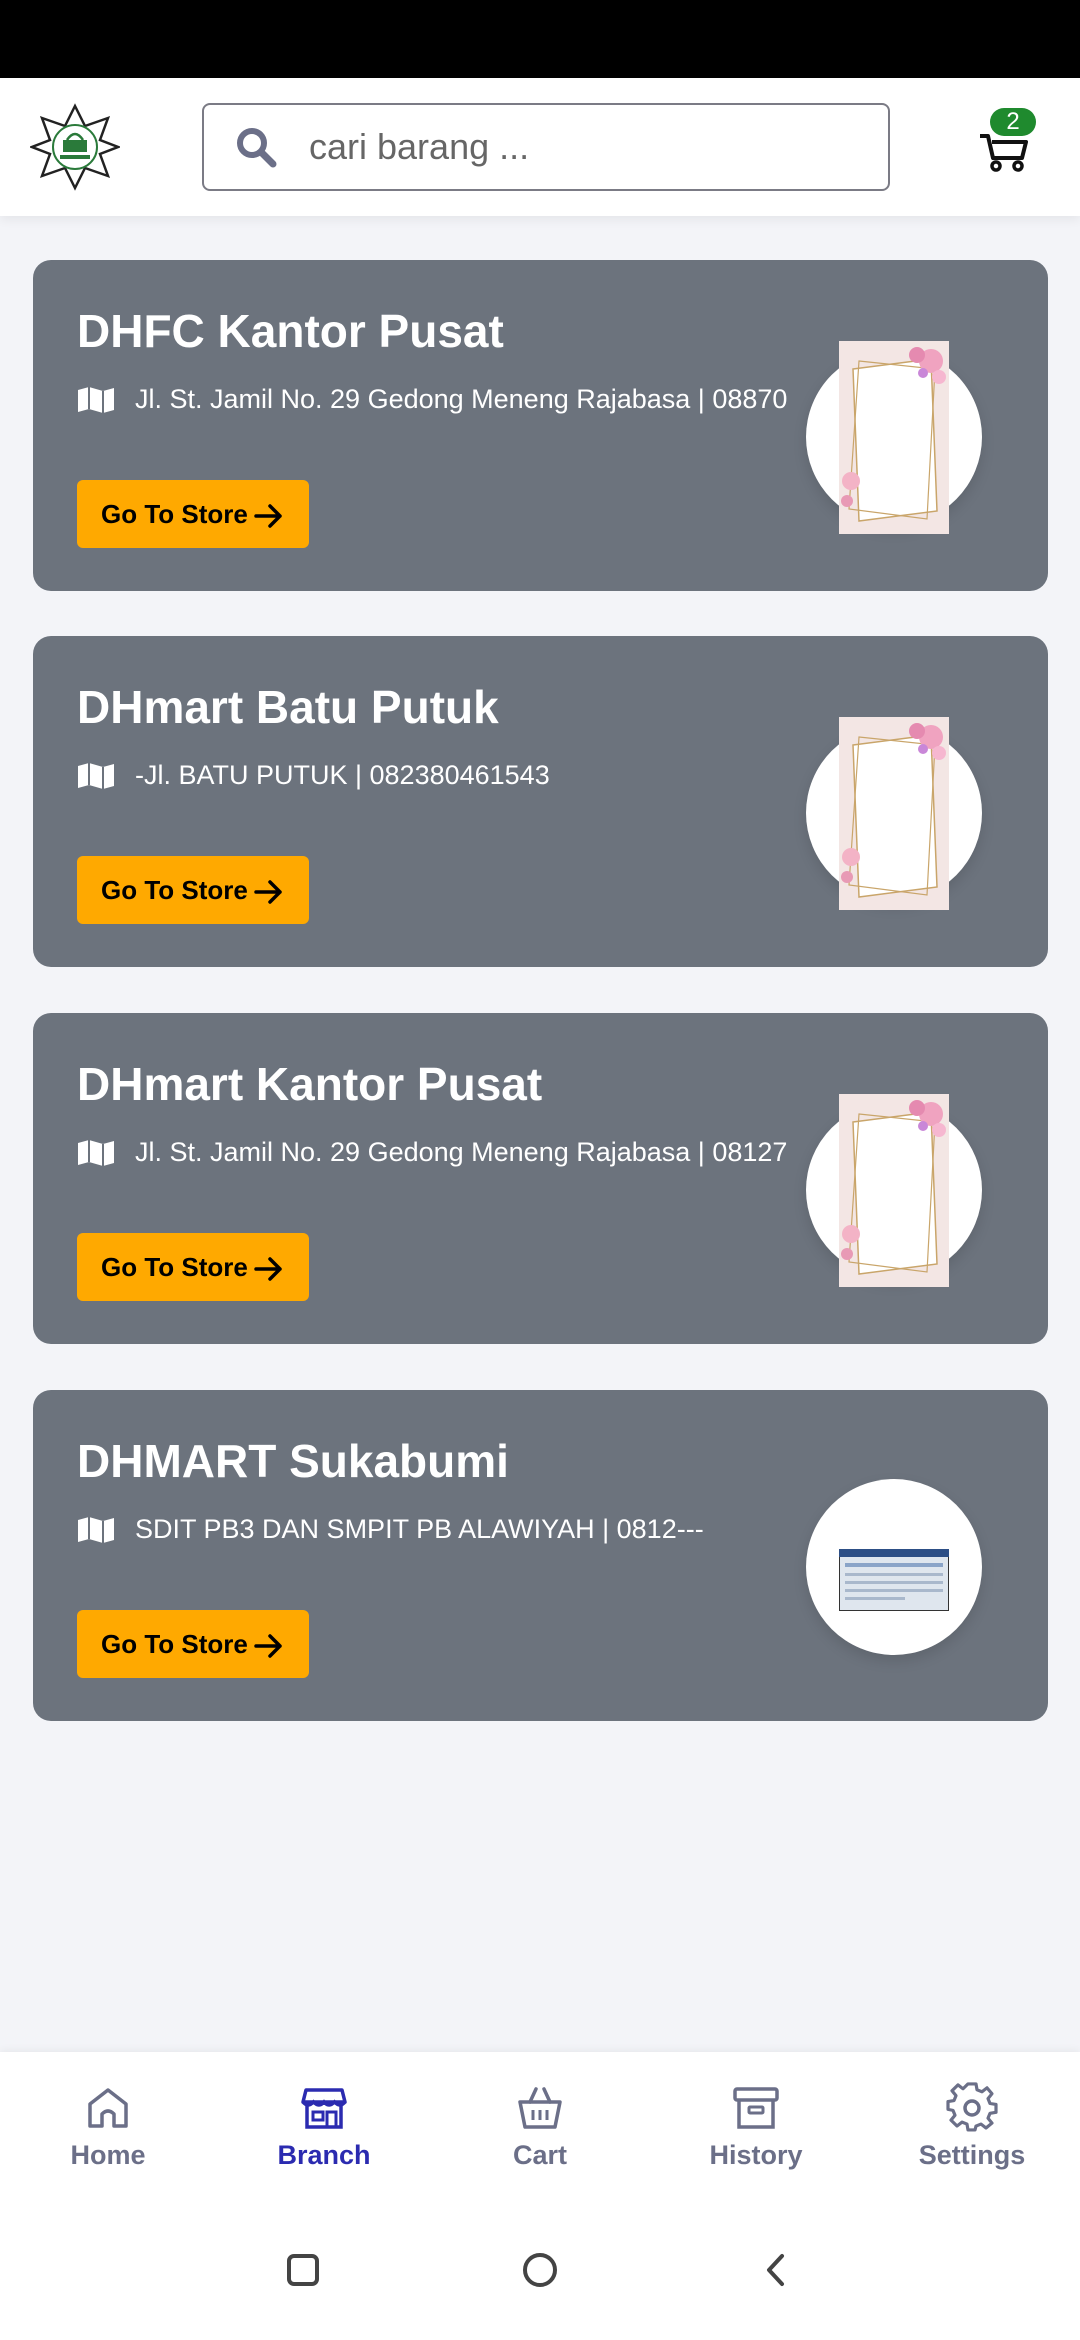  I want to click on nav-label: Branch, so click(324, 2155).